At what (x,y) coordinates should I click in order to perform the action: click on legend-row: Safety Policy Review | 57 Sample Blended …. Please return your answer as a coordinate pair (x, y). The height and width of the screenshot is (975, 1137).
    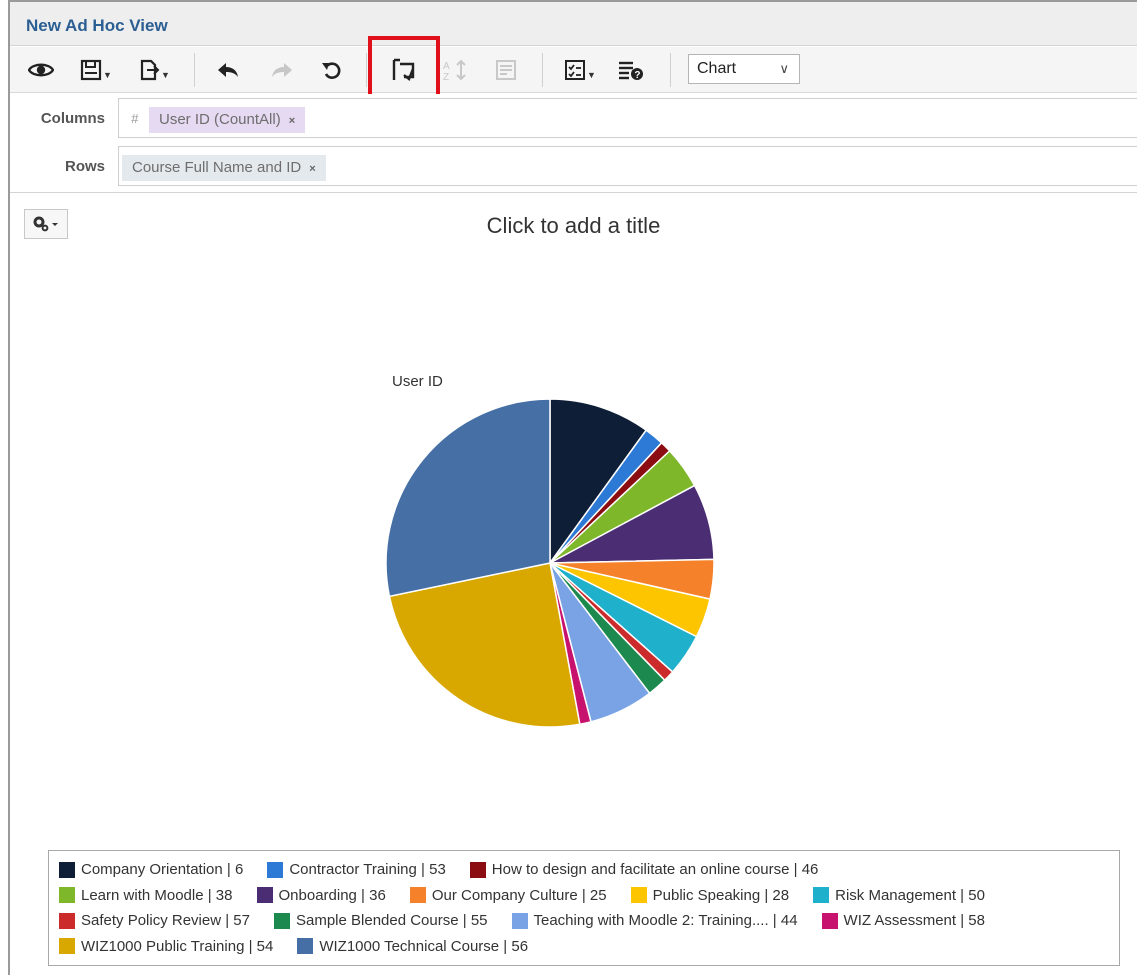
    Looking at the image, I should click on (584, 921).